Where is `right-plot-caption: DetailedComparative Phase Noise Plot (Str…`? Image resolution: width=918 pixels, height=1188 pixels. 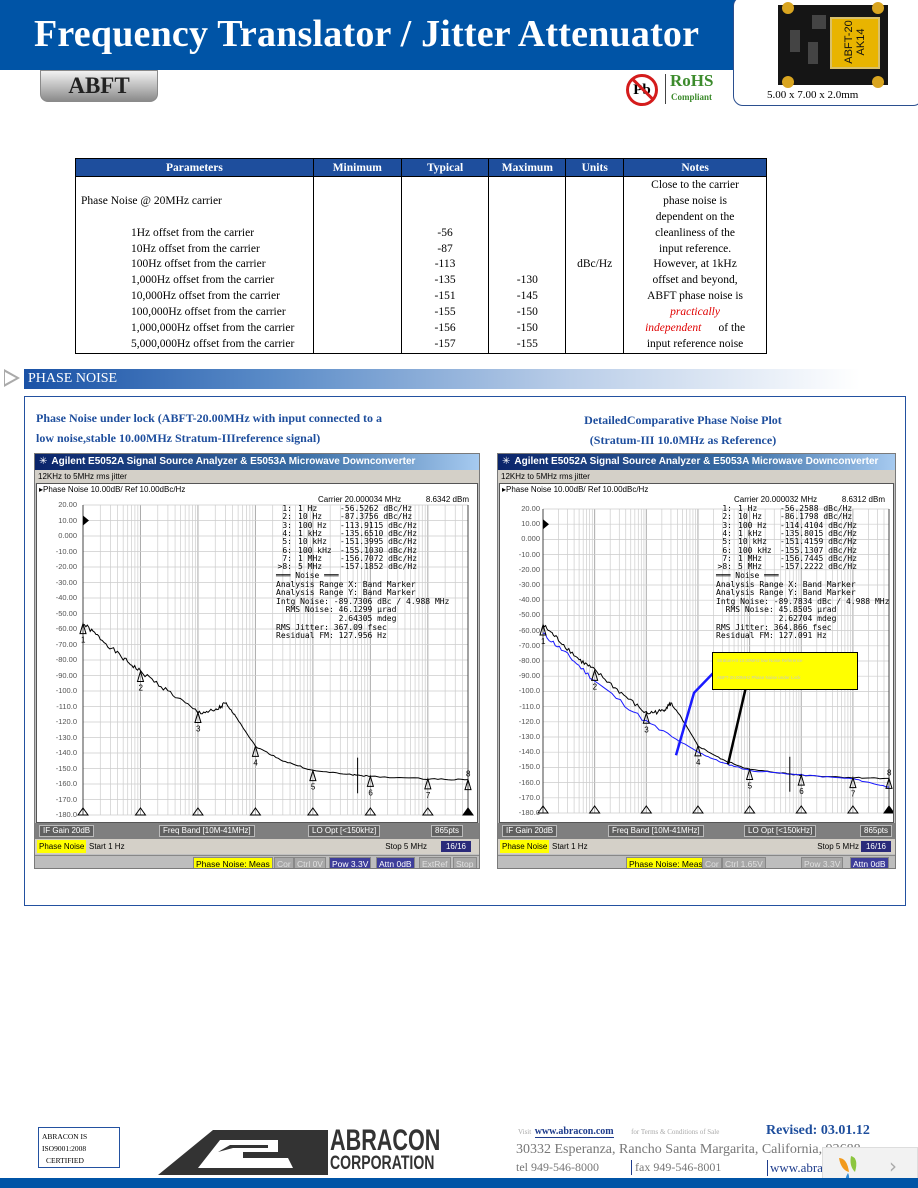 right-plot-caption: DetailedComparative Phase Noise Plot (Str… is located at coordinates (683, 430).